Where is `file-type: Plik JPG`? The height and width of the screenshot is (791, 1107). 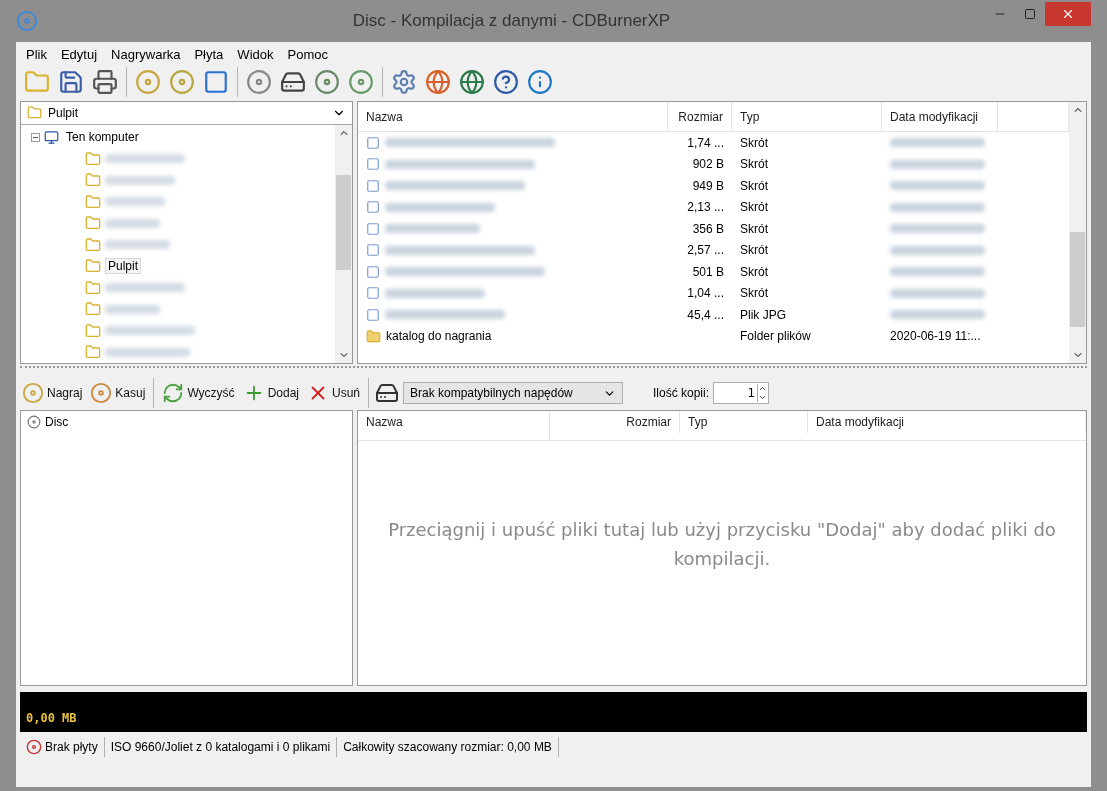
file-type: Plik JPG is located at coordinates (763, 314).